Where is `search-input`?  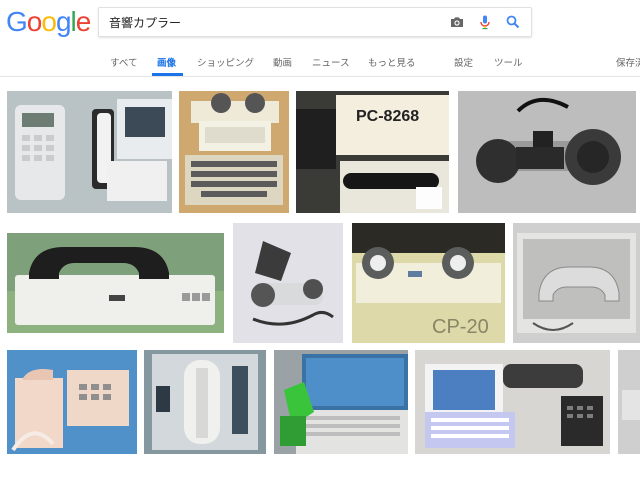
search-input is located at coordinates (269, 22).